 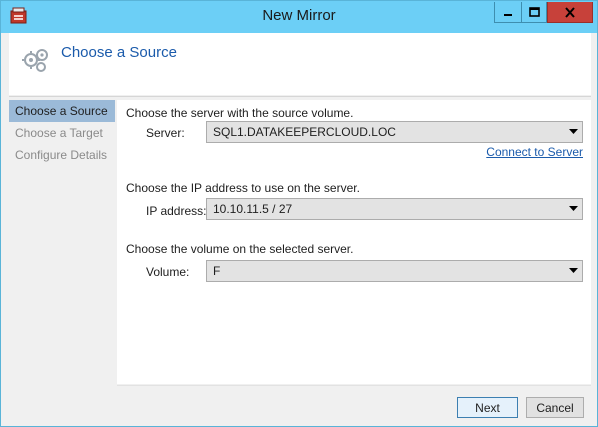 I want to click on header-divider, so click(x=300, y=96).